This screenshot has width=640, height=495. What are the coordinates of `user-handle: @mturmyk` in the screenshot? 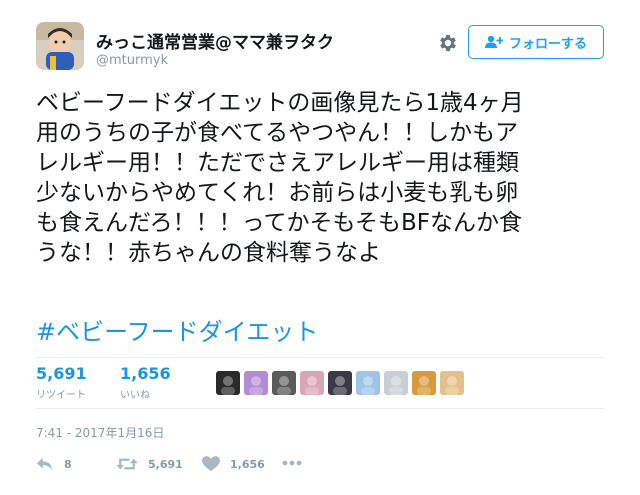 It's located at (132, 60).